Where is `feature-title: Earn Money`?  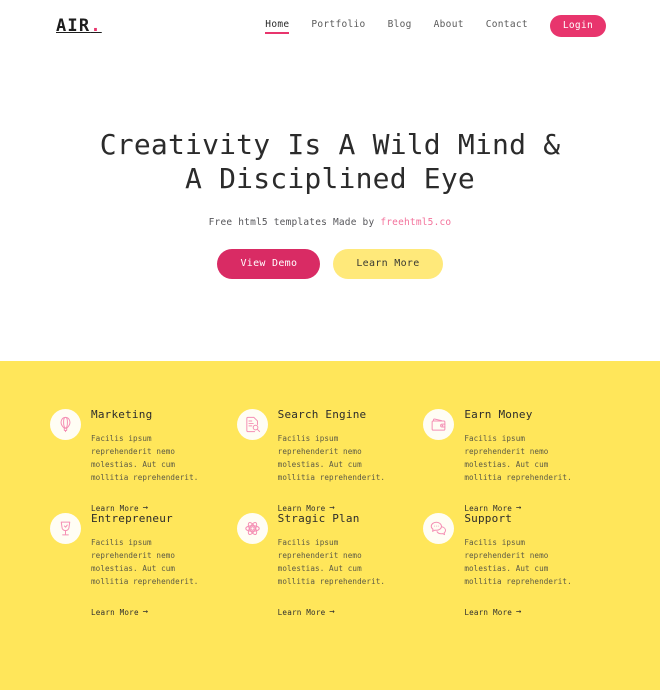 feature-title: Earn Money is located at coordinates (498, 414).